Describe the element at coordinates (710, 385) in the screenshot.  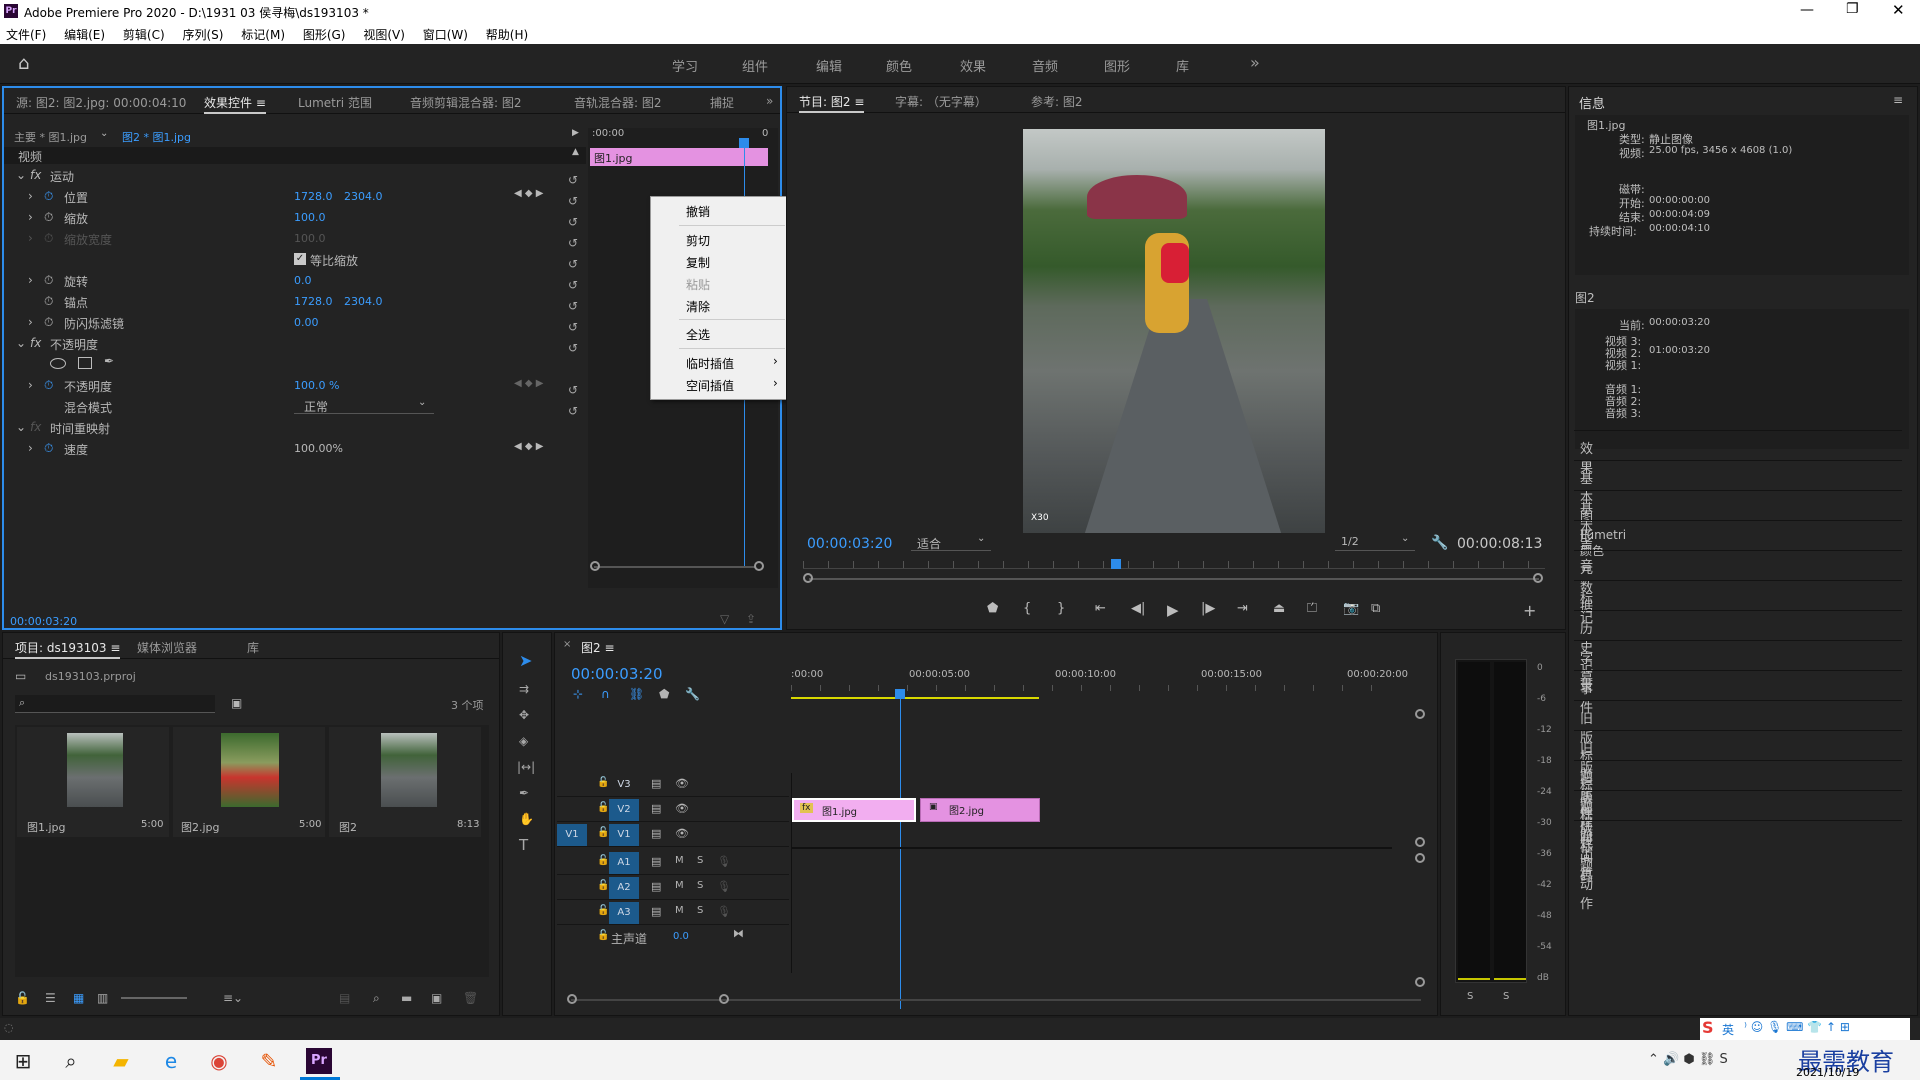
I see `menu-spatial-interp: 空间插值` at that location.